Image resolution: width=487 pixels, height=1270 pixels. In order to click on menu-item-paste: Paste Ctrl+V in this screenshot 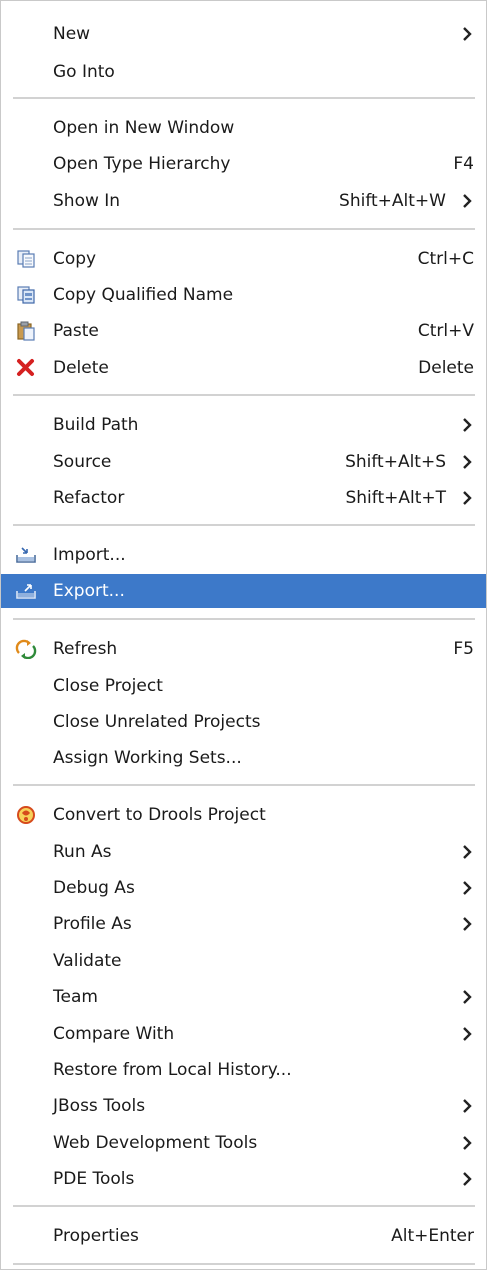, I will do `click(243, 331)`.